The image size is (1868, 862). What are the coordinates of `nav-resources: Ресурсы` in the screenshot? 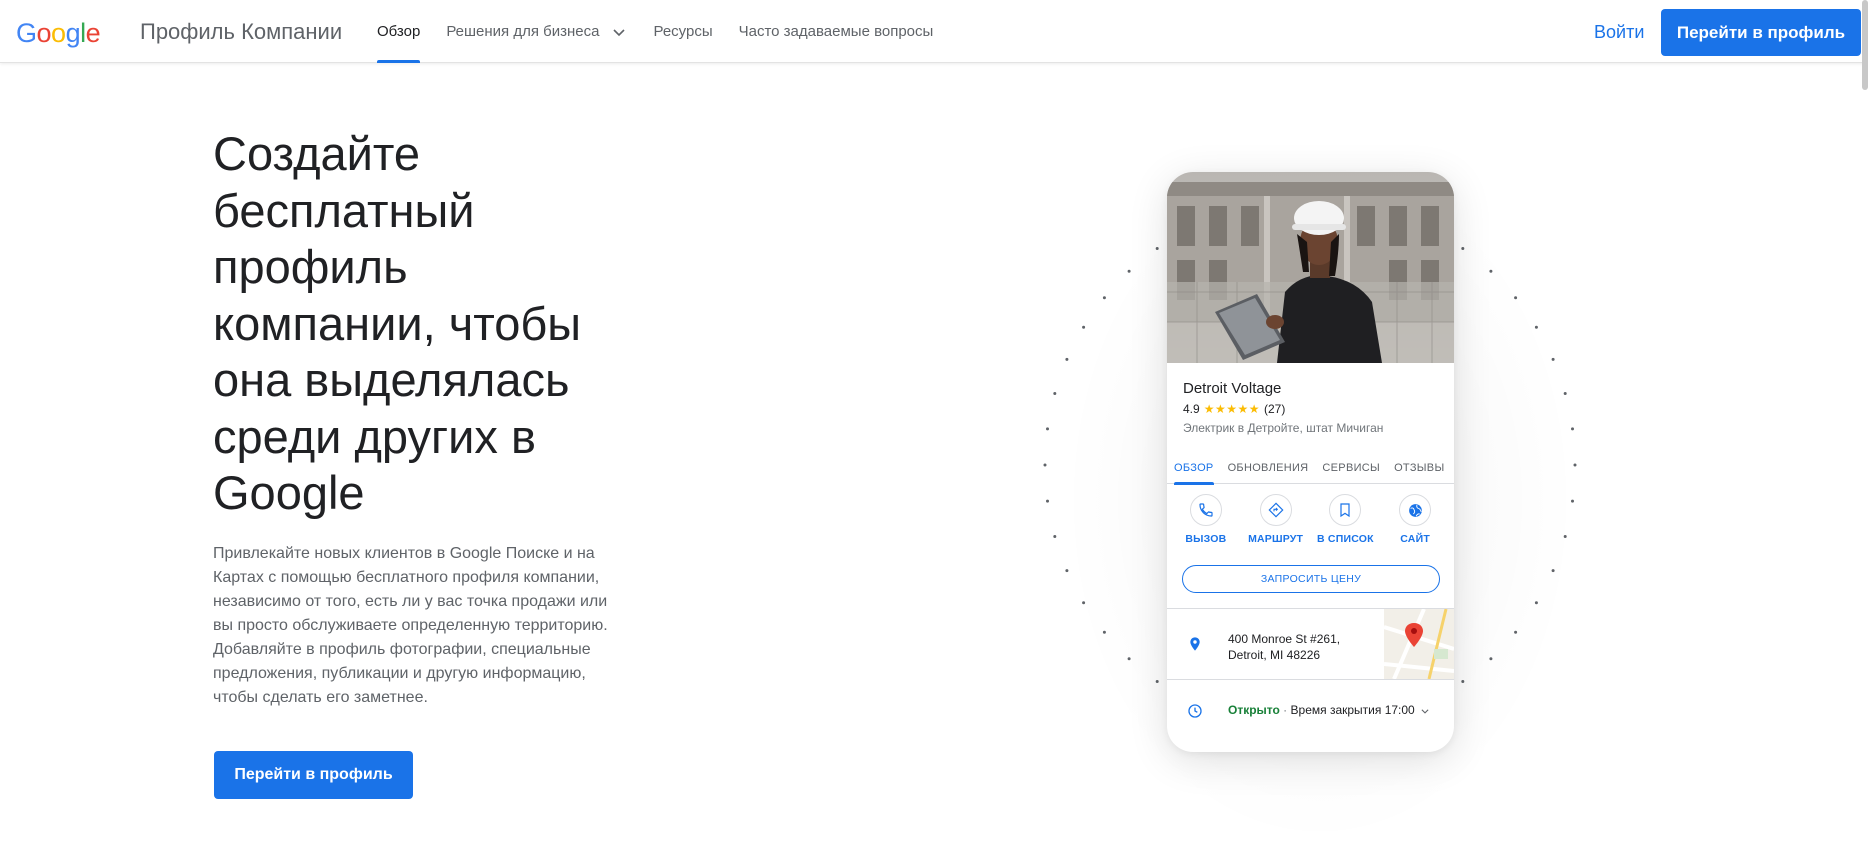 It's located at (682, 31).